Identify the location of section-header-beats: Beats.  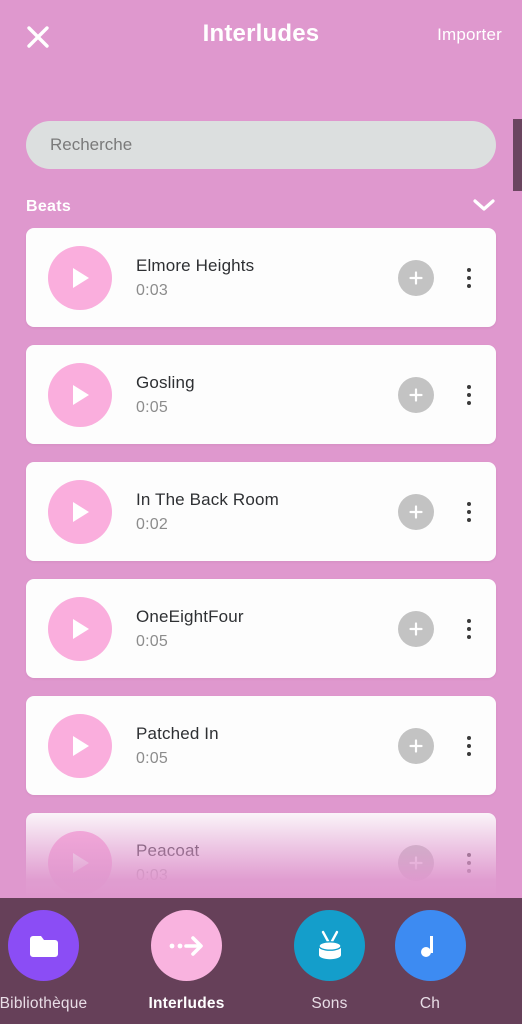
(261, 207).